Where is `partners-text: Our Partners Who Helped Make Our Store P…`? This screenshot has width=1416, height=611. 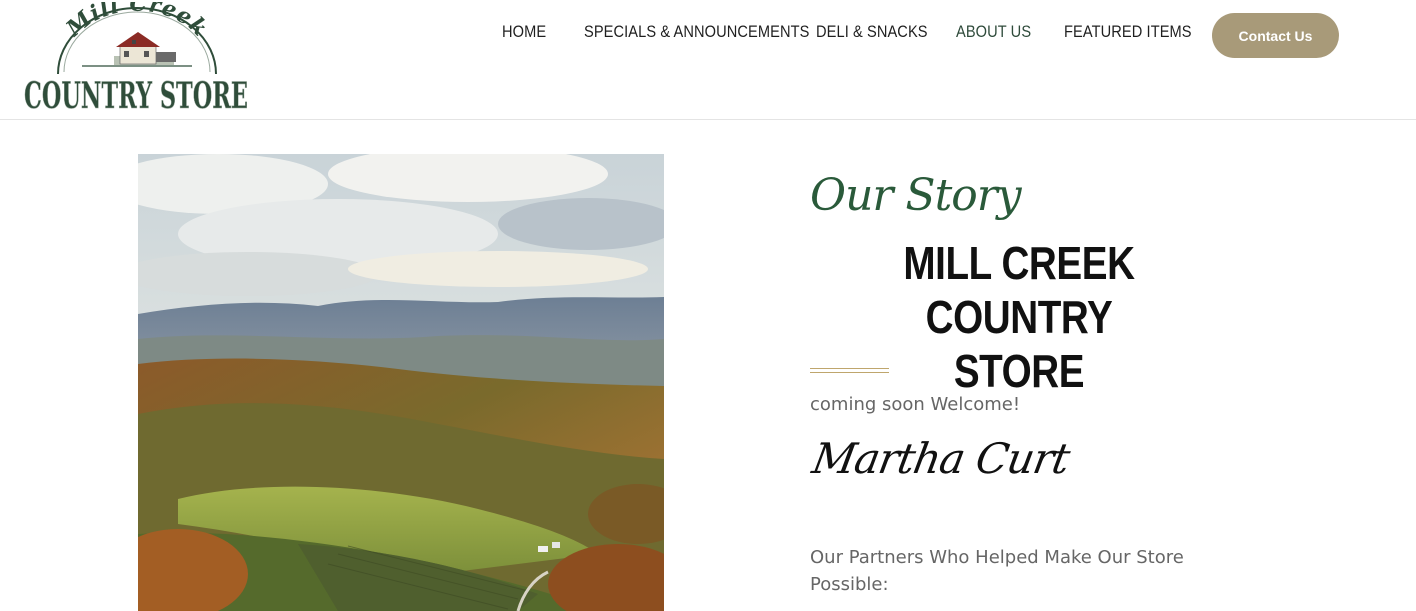 partners-text: Our Partners Who Helped Make Our Store P… is located at coordinates (997, 571).